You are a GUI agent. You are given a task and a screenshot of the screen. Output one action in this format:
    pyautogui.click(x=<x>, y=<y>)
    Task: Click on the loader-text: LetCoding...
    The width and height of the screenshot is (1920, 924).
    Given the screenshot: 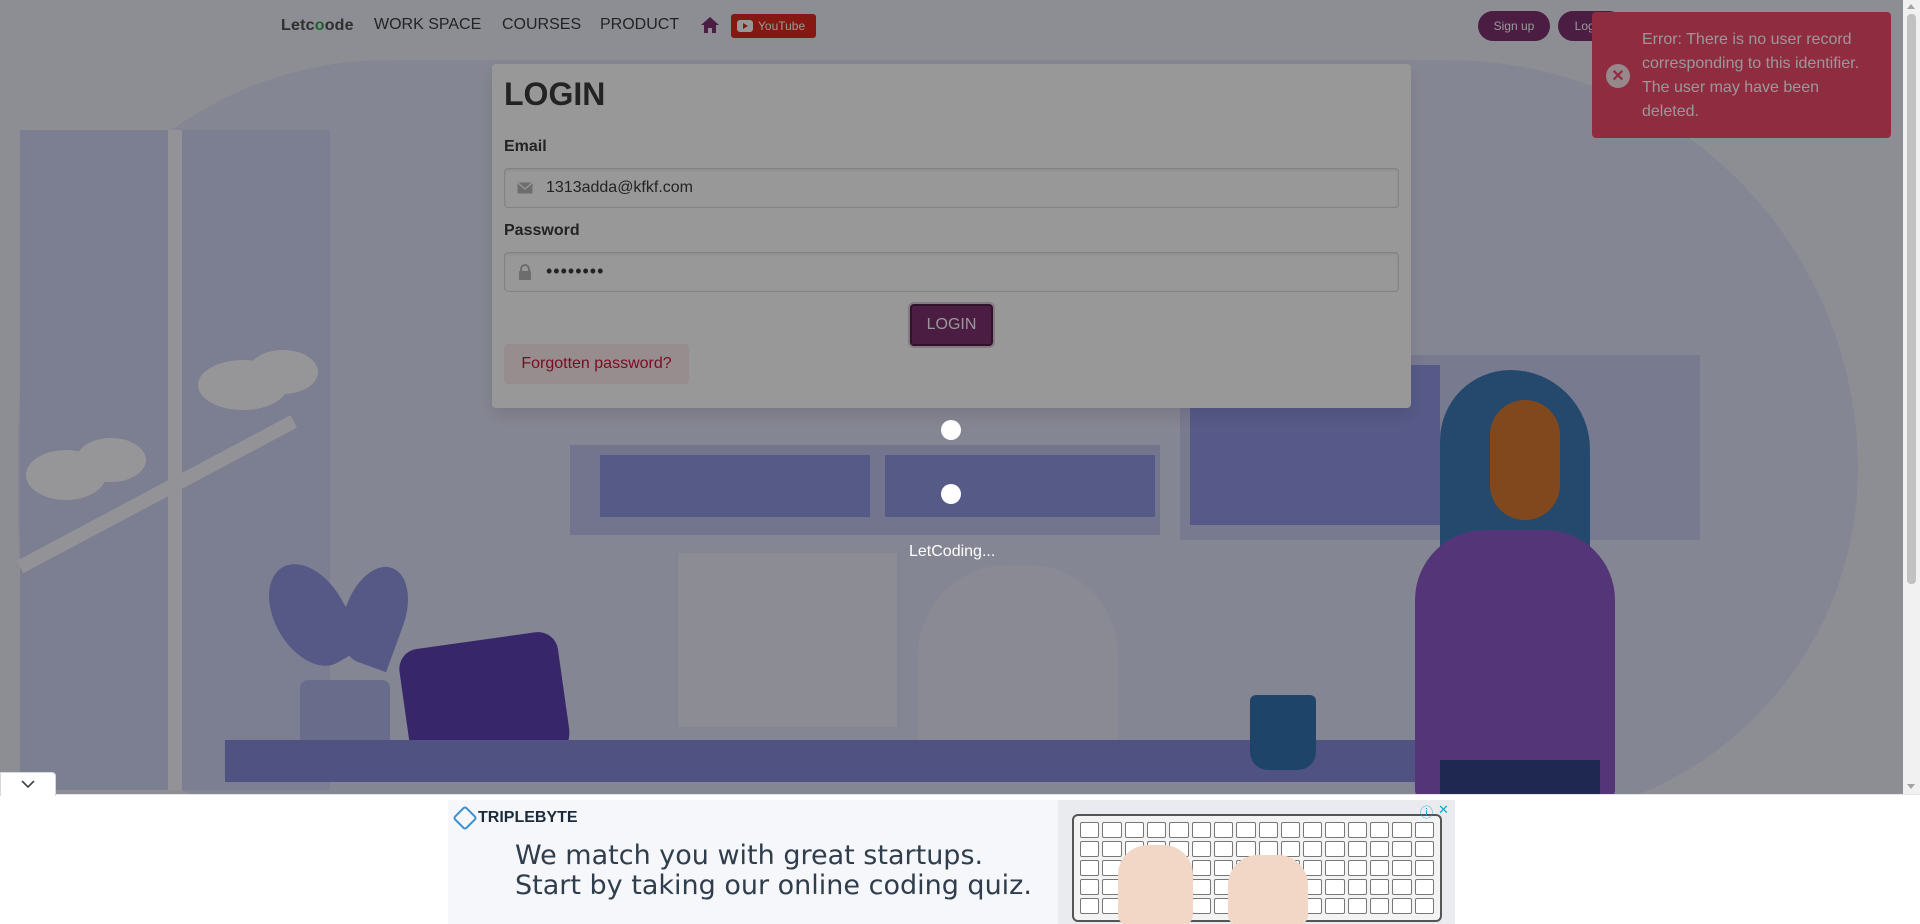 What is the action you would take?
    pyautogui.click(x=952, y=551)
    